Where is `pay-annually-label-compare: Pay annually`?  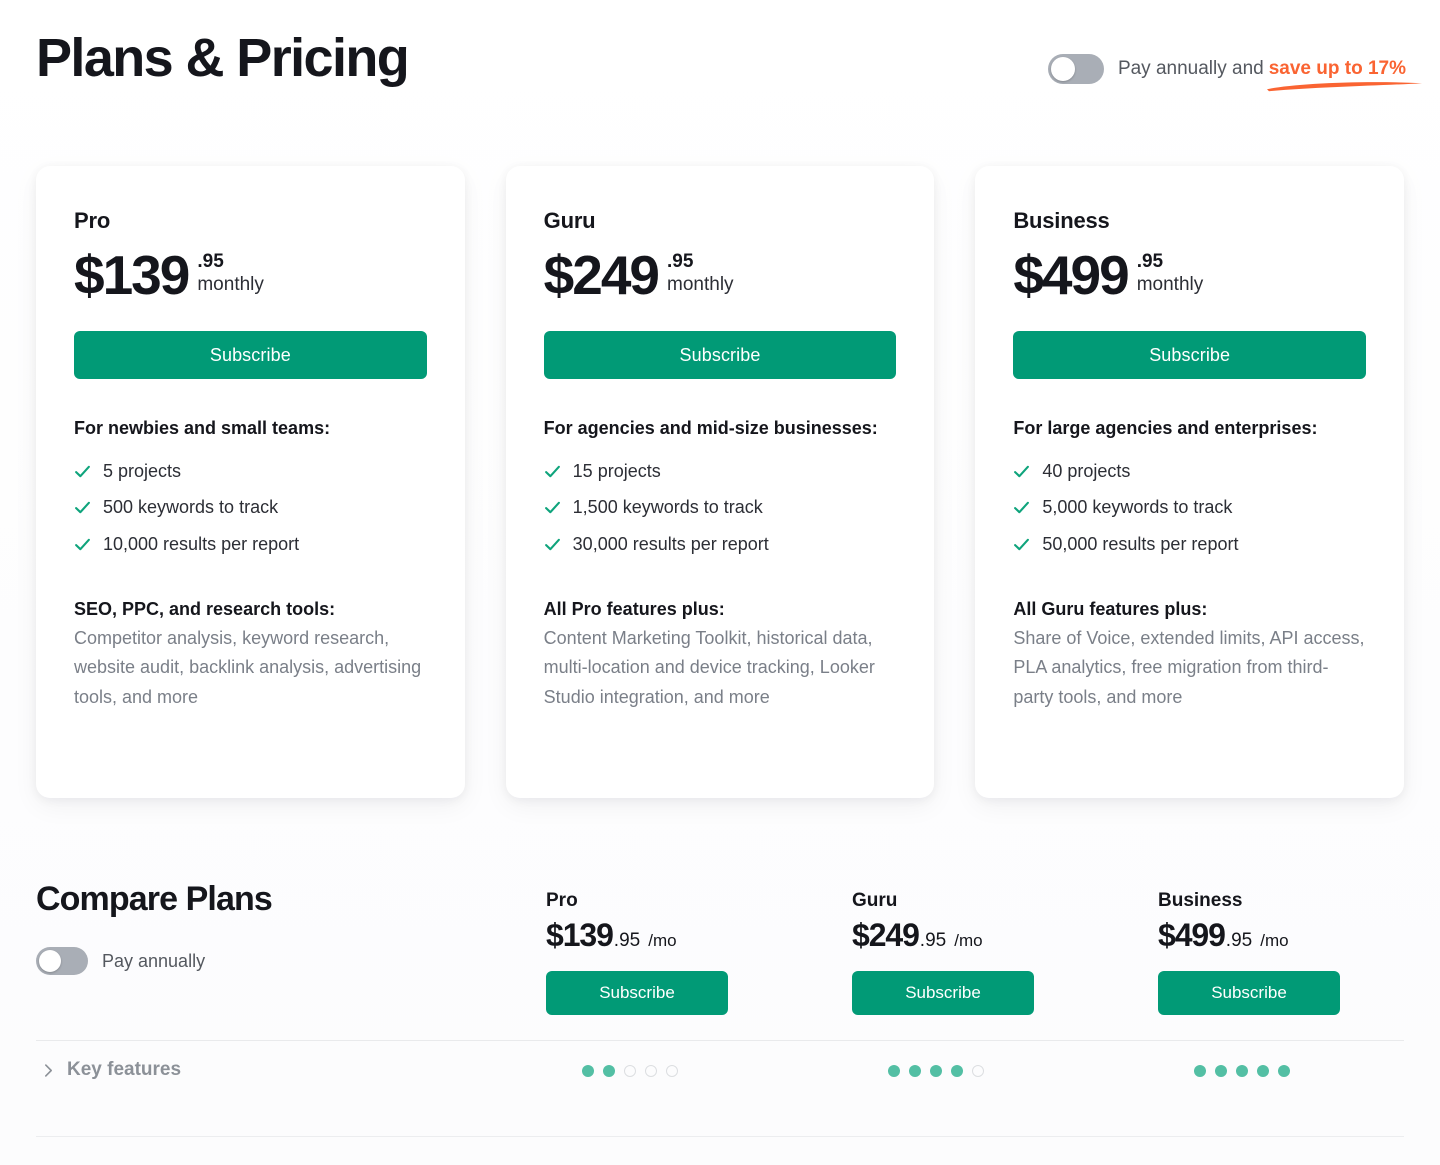
pay-annually-label-compare: Pay annually is located at coordinates (154, 960).